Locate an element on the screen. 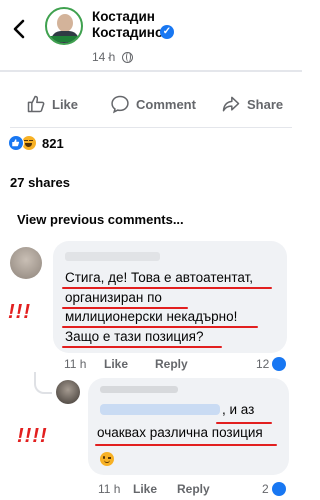 This screenshot has width=320, height=500. like-button: Like is located at coordinates (52, 104).